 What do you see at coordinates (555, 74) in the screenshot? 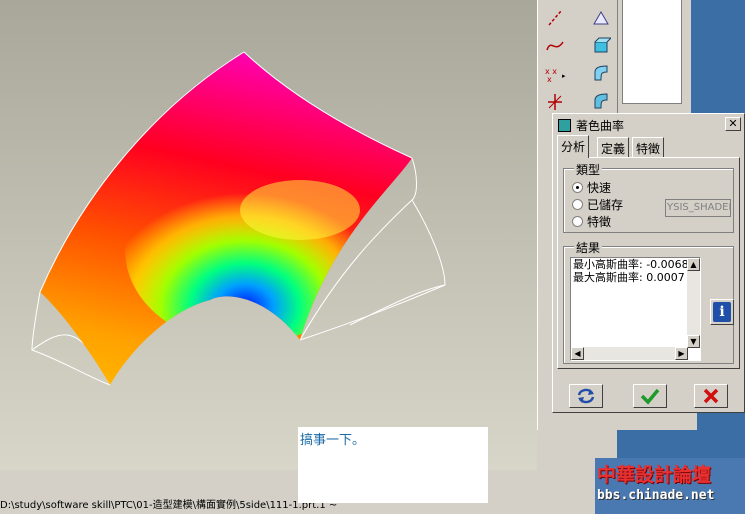
I see `datum-point-icon: x x x ▸` at bounding box center [555, 74].